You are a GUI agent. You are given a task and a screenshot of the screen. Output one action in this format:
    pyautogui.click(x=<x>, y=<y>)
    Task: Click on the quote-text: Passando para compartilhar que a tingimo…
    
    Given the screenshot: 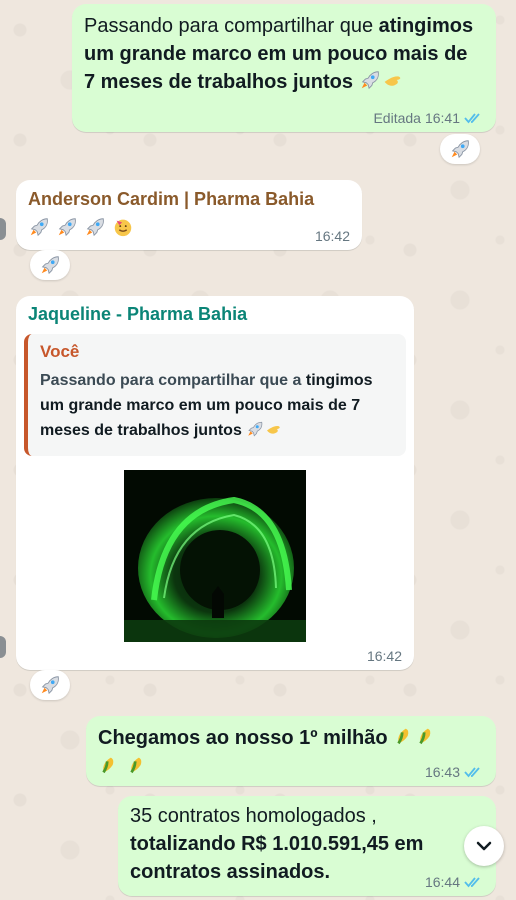 What is the action you would take?
    pyautogui.click(x=217, y=405)
    